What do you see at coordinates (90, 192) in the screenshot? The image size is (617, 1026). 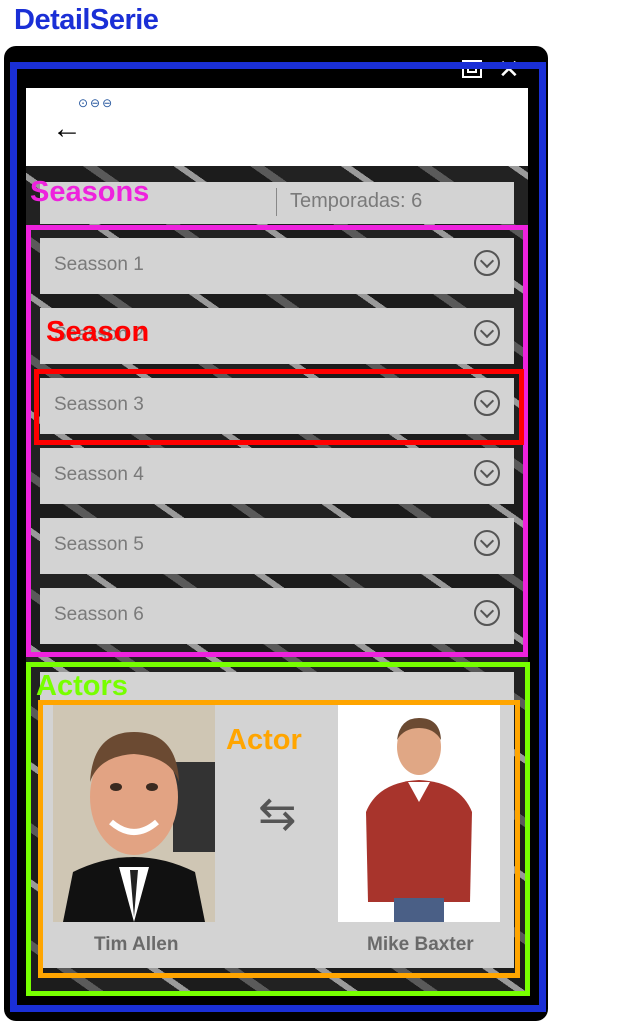 I see `seasons-overlay-label: Seasons` at bounding box center [90, 192].